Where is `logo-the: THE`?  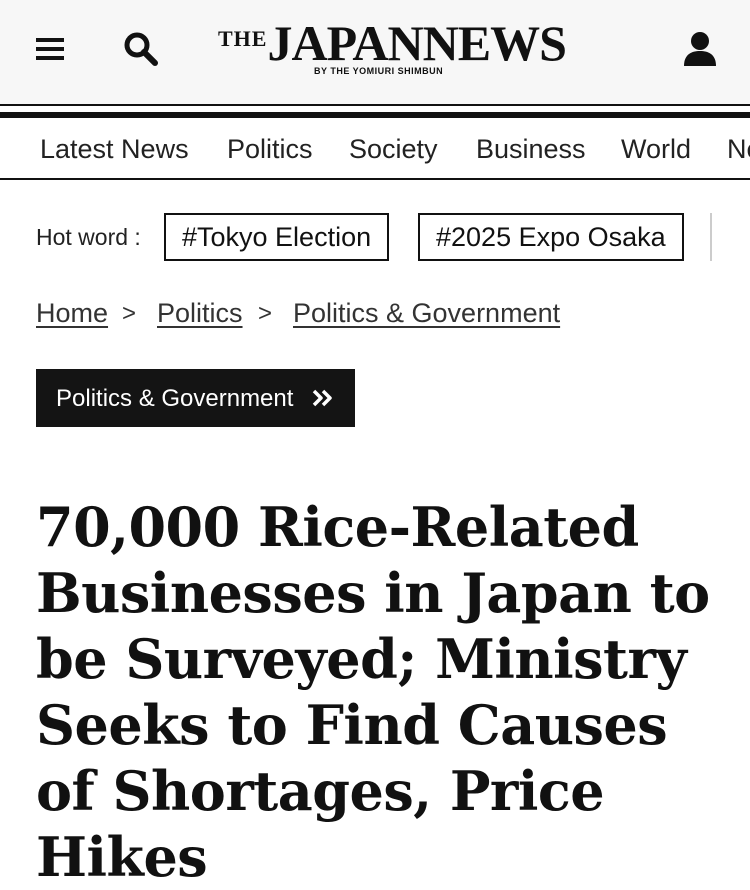 logo-the: THE is located at coordinates (243, 38).